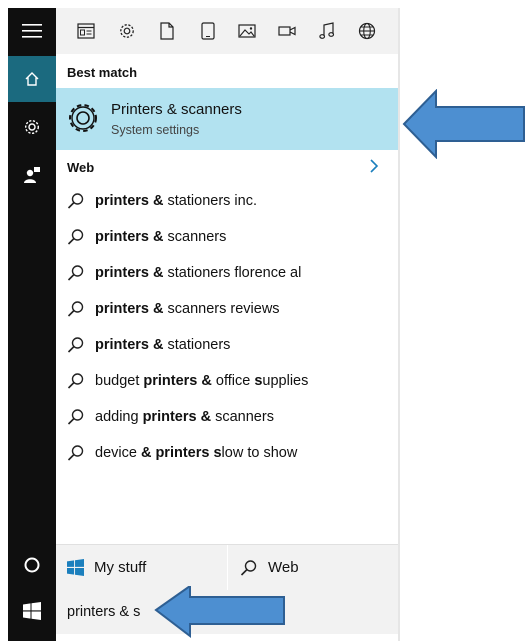  I want to click on suggestion-text: budget, so click(119, 381).